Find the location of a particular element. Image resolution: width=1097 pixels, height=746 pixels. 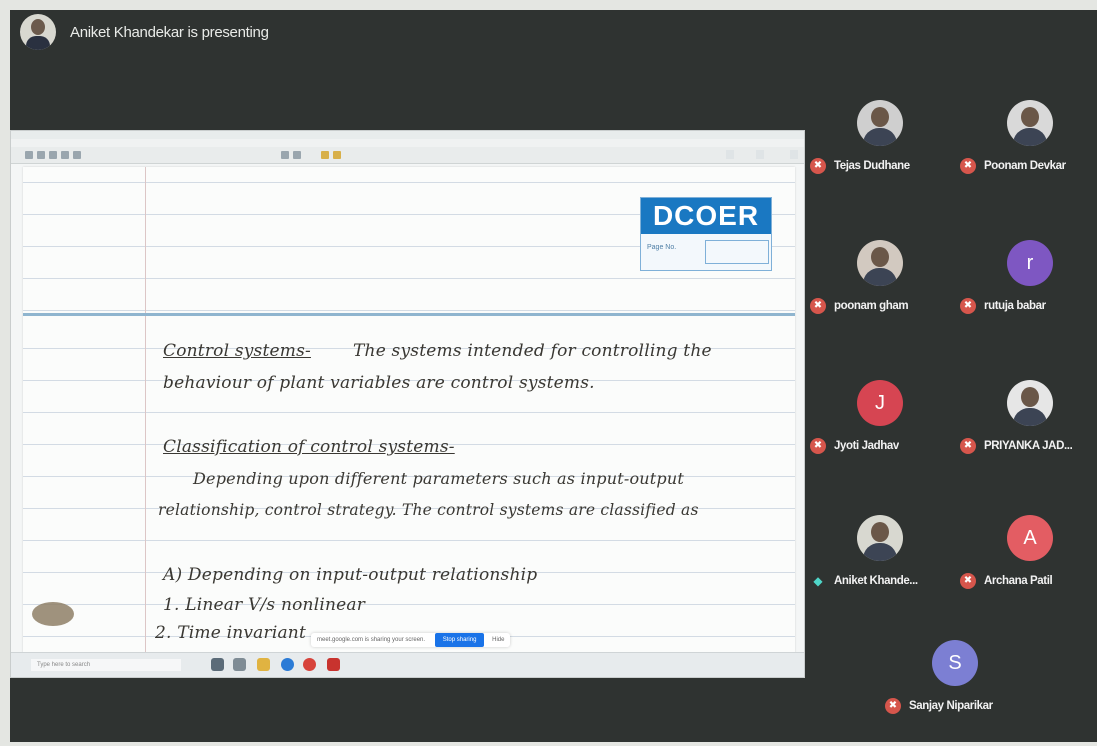

participant-avatar: A is located at coordinates (1030, 538).